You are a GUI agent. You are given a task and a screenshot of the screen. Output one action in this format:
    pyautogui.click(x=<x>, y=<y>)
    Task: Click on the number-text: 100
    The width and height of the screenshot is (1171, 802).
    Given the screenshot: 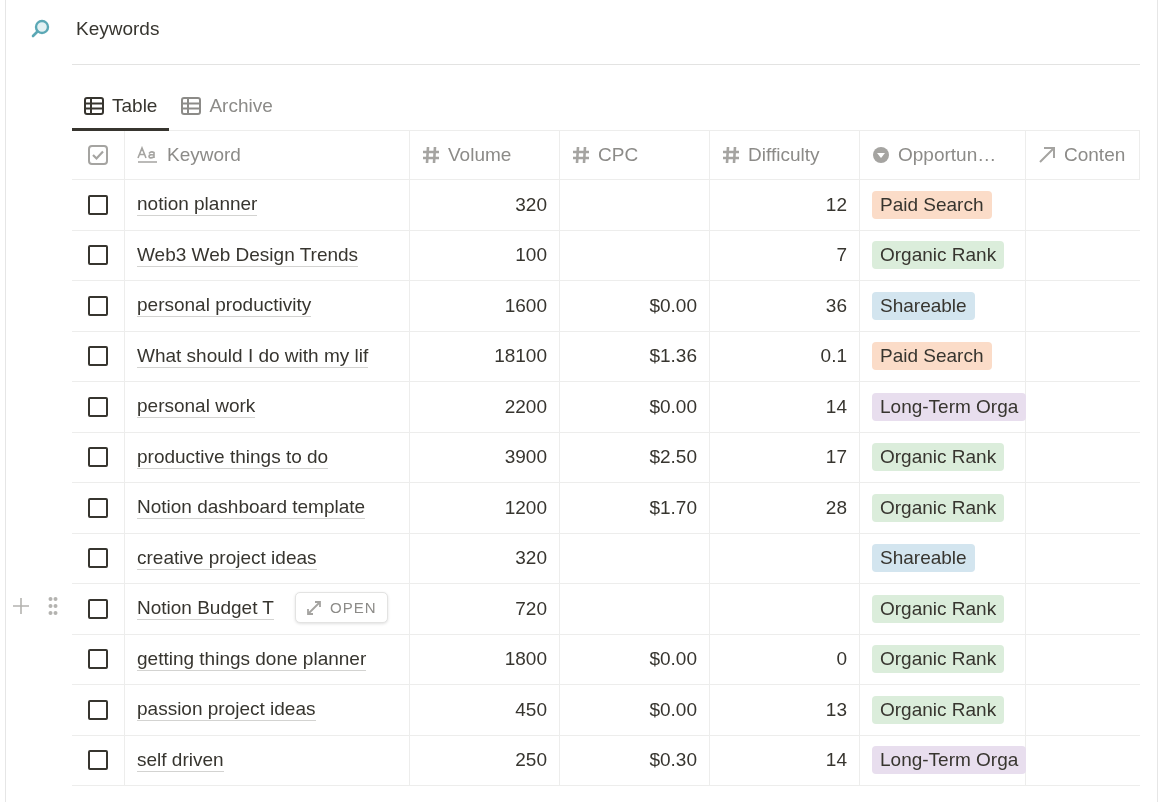 What is the action you would take?
    pyautogui.click(x=531, y=255)
    